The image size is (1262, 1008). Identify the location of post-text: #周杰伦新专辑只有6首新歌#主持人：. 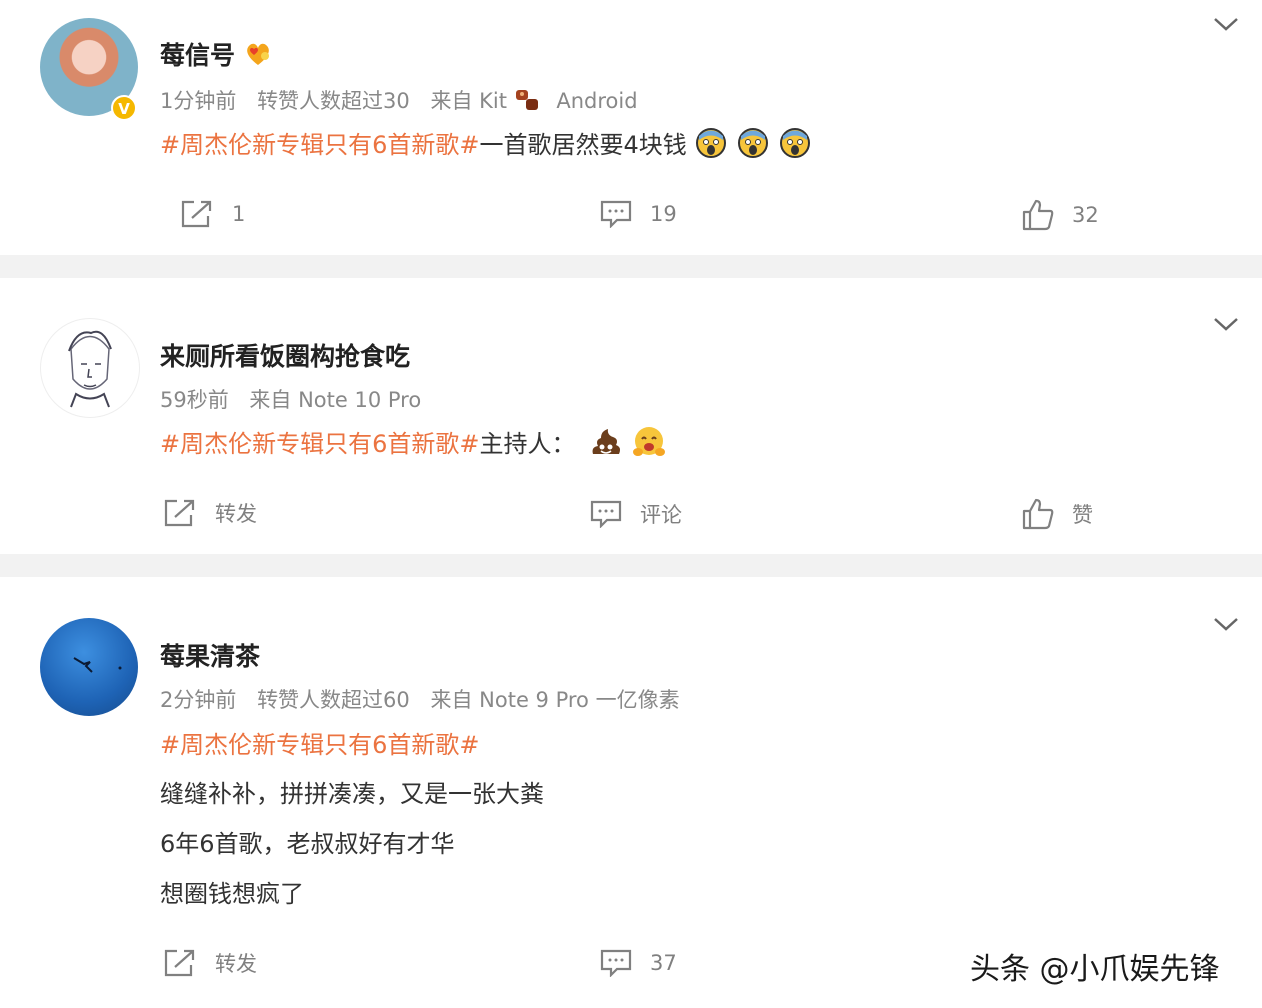
(413, 444).